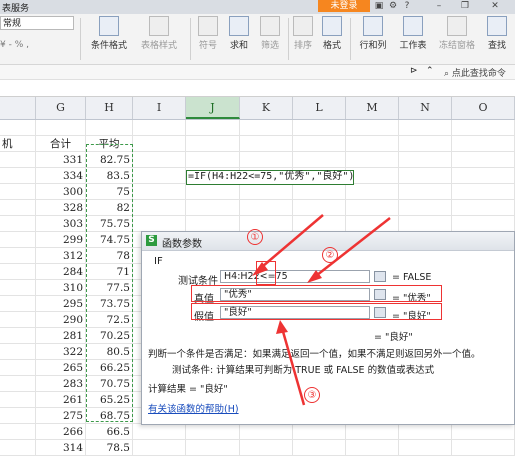 The width and height of the screenshot is (515, 456). I want to click on cell: 66.5, so click(109, 432).